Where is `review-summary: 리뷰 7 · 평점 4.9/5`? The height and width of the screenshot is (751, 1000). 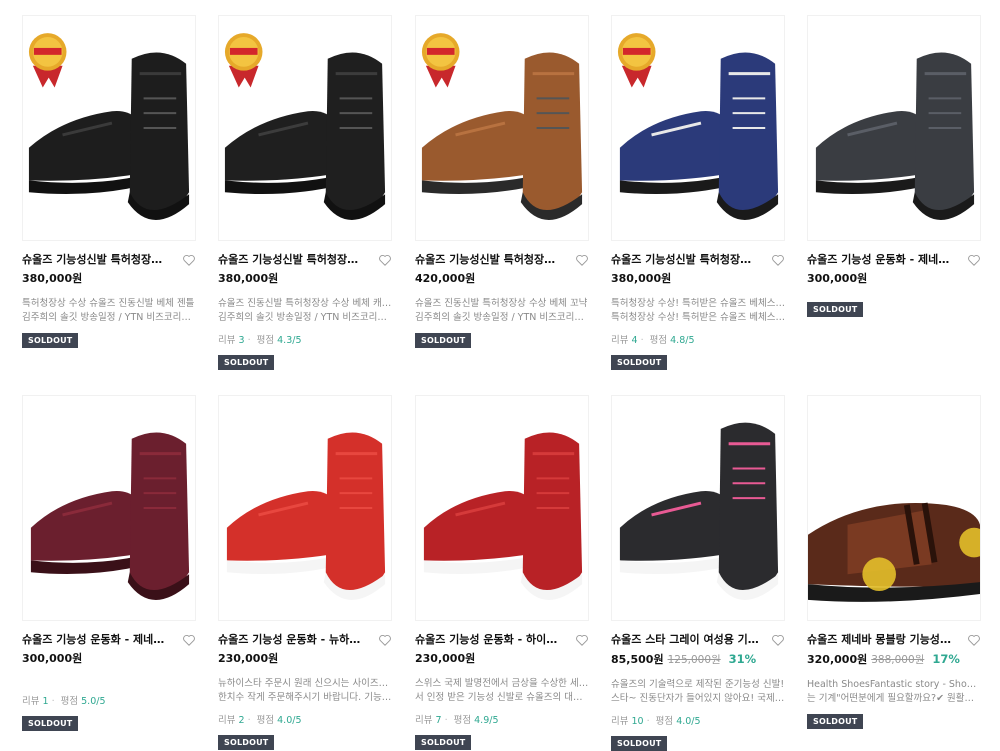
review-summary: 리뷰 7 · 평점 4.9/5 is located at coordinates (457, 720).